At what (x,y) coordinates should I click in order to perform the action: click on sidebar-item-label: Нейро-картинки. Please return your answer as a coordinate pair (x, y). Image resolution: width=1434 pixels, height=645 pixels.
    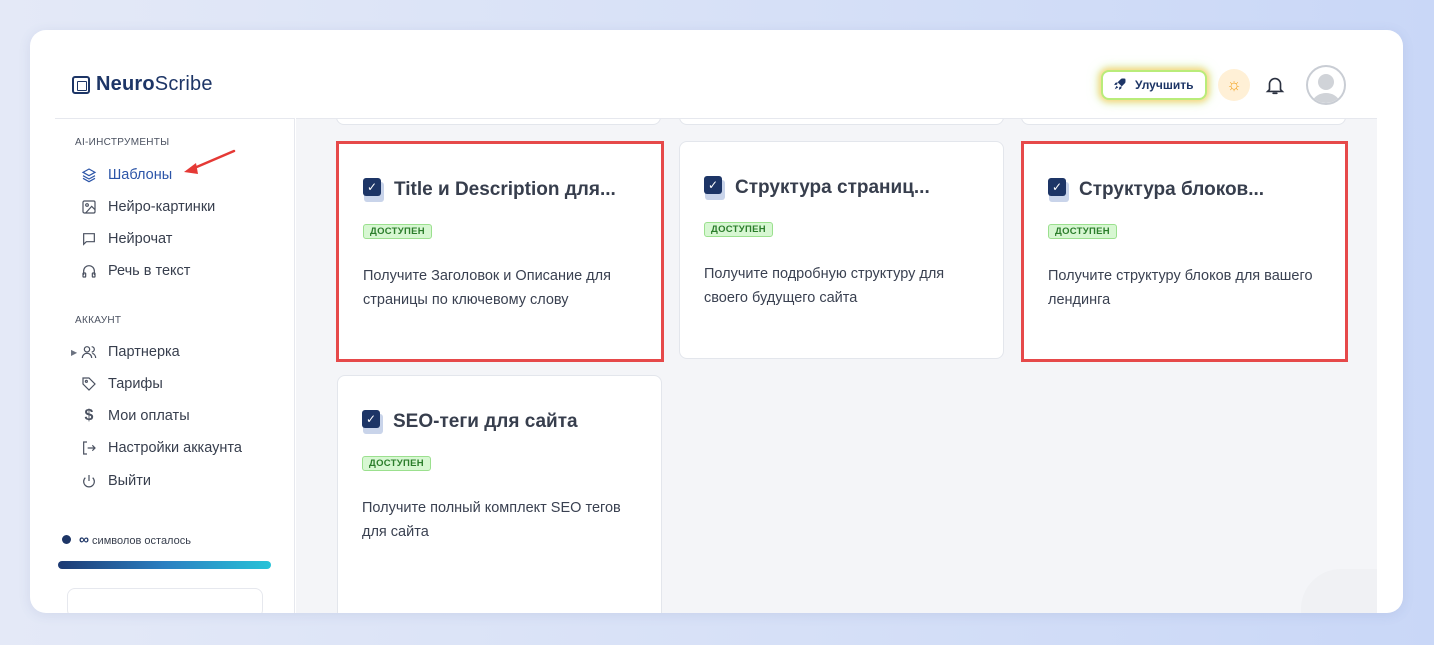
    Looking at the image, I should click on (162, 207).